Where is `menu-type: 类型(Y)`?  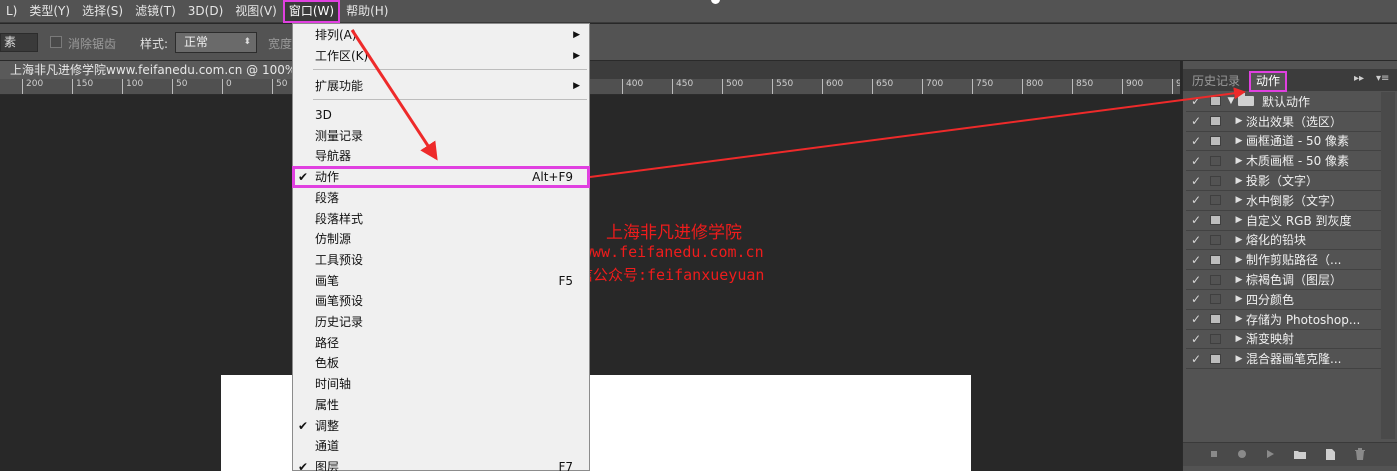 menu-type: 类型(Y) is located at coordinates (49, 11).